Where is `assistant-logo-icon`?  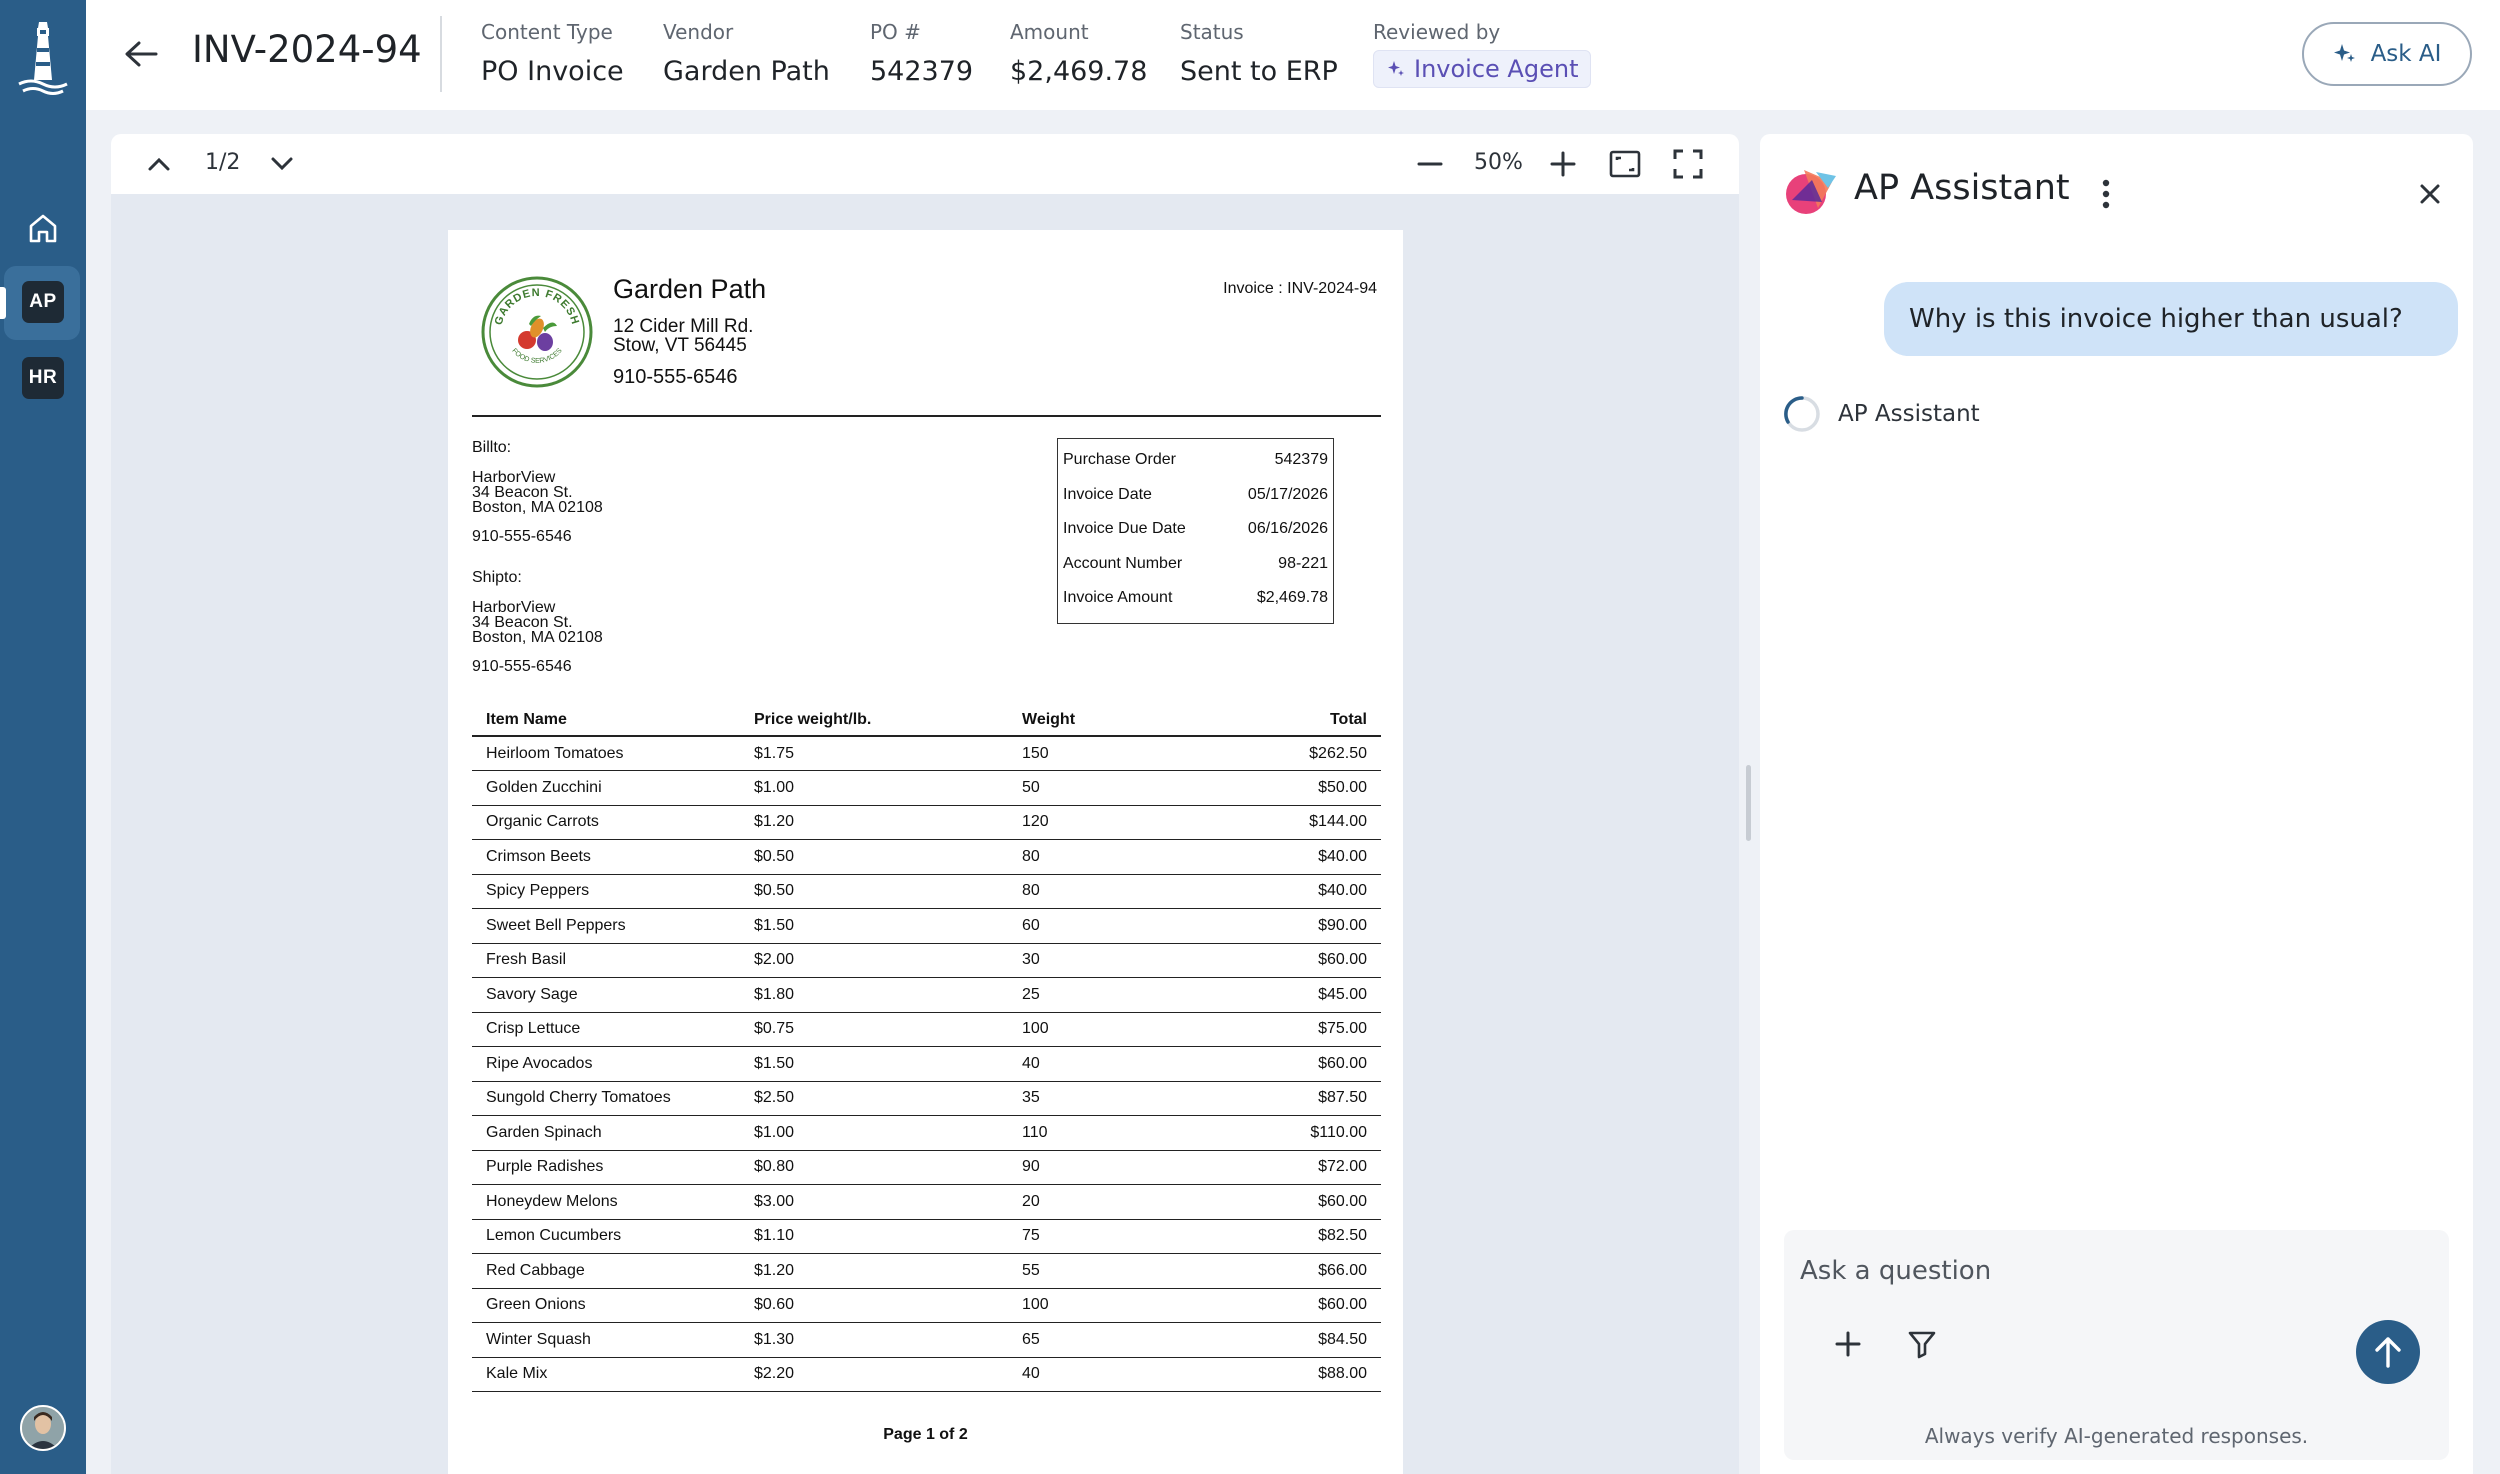
assistant-logo-icon is located at coordinates (1810, 190).